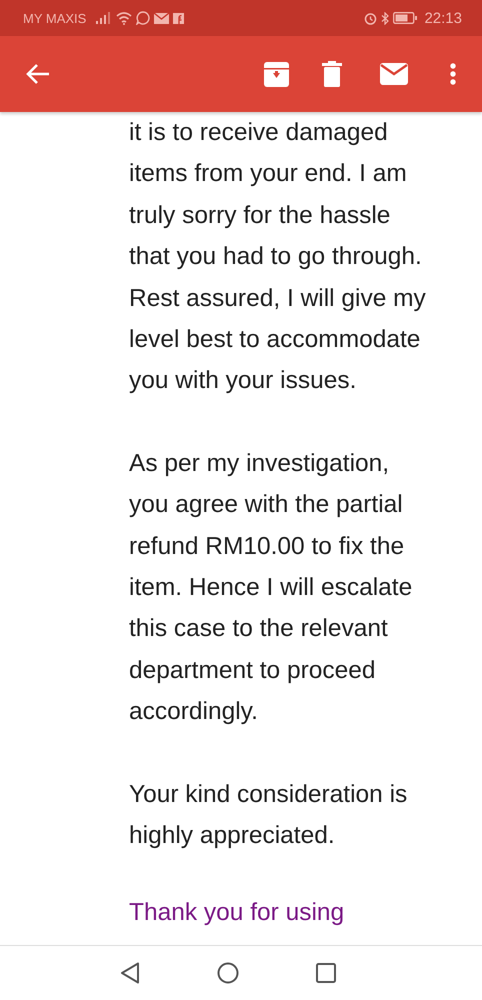 This screenshot has height=1000, width=482. I want to click on social-app-icon, so click(178, 18).